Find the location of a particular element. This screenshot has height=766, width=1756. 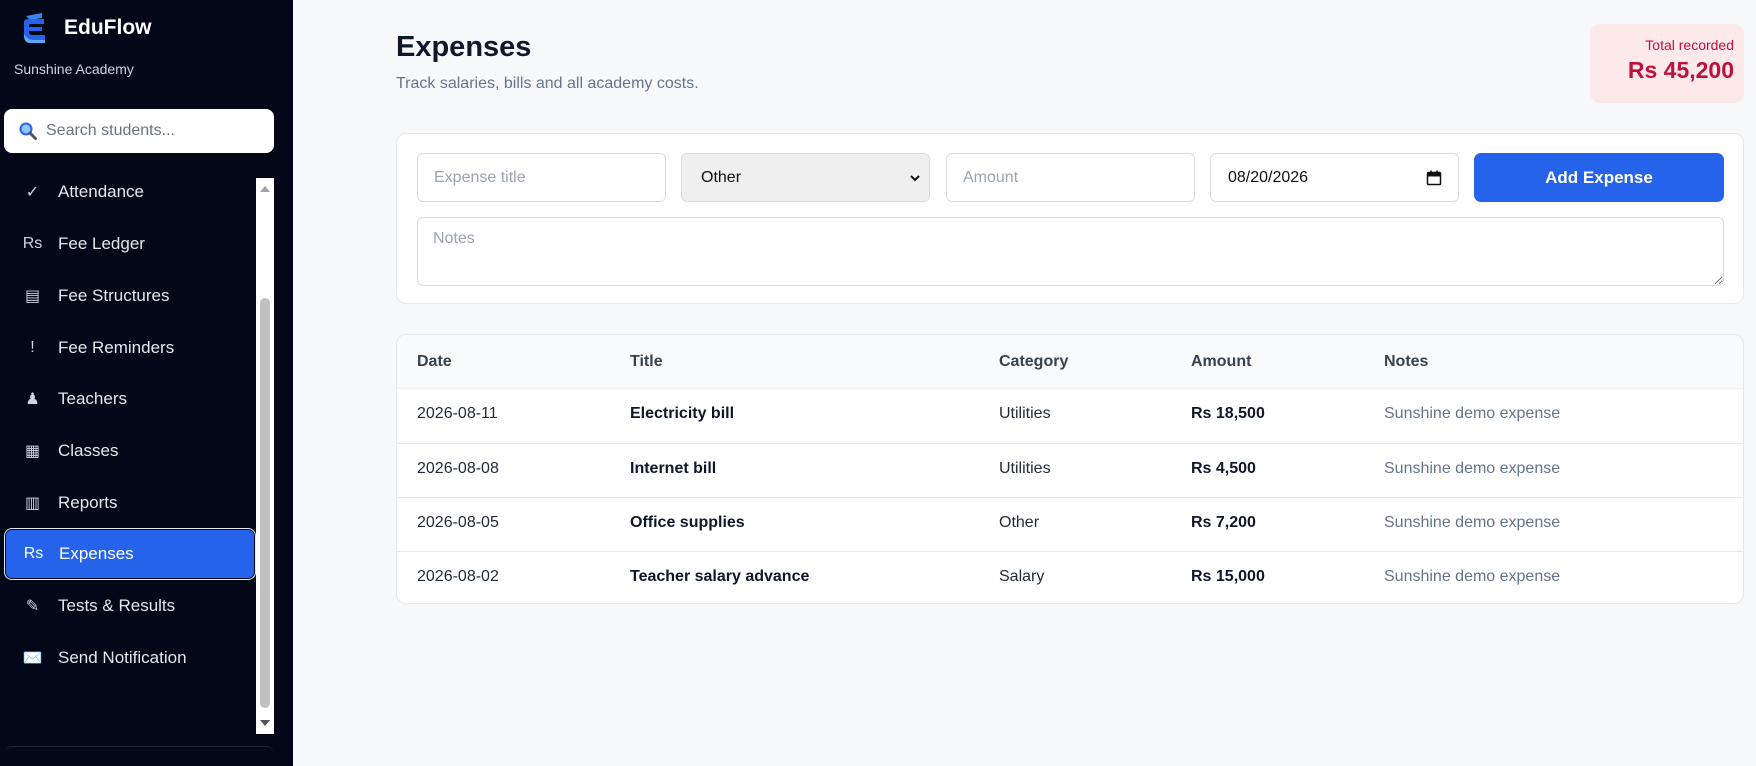

teacher-icon: ♟ is located at coordinates (32, 399).